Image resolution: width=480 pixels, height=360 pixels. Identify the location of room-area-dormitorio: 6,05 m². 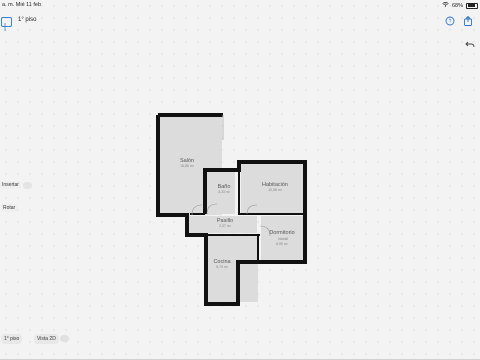
(282, 244).